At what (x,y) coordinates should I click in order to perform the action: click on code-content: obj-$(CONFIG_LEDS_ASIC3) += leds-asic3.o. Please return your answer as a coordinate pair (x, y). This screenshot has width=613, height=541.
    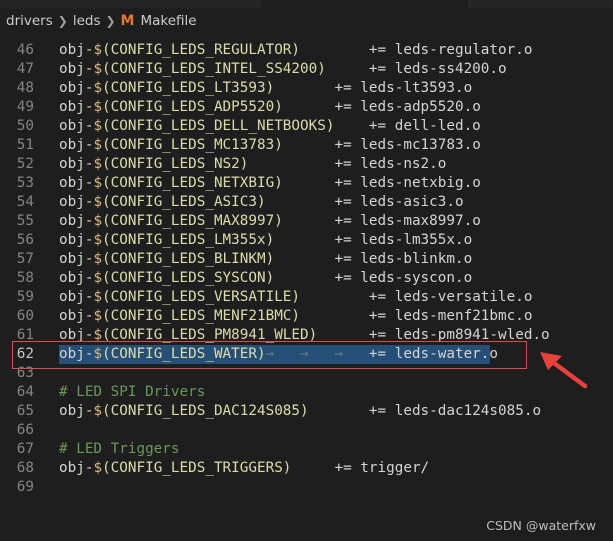
    Looking at the image, I should click on (261, 202).